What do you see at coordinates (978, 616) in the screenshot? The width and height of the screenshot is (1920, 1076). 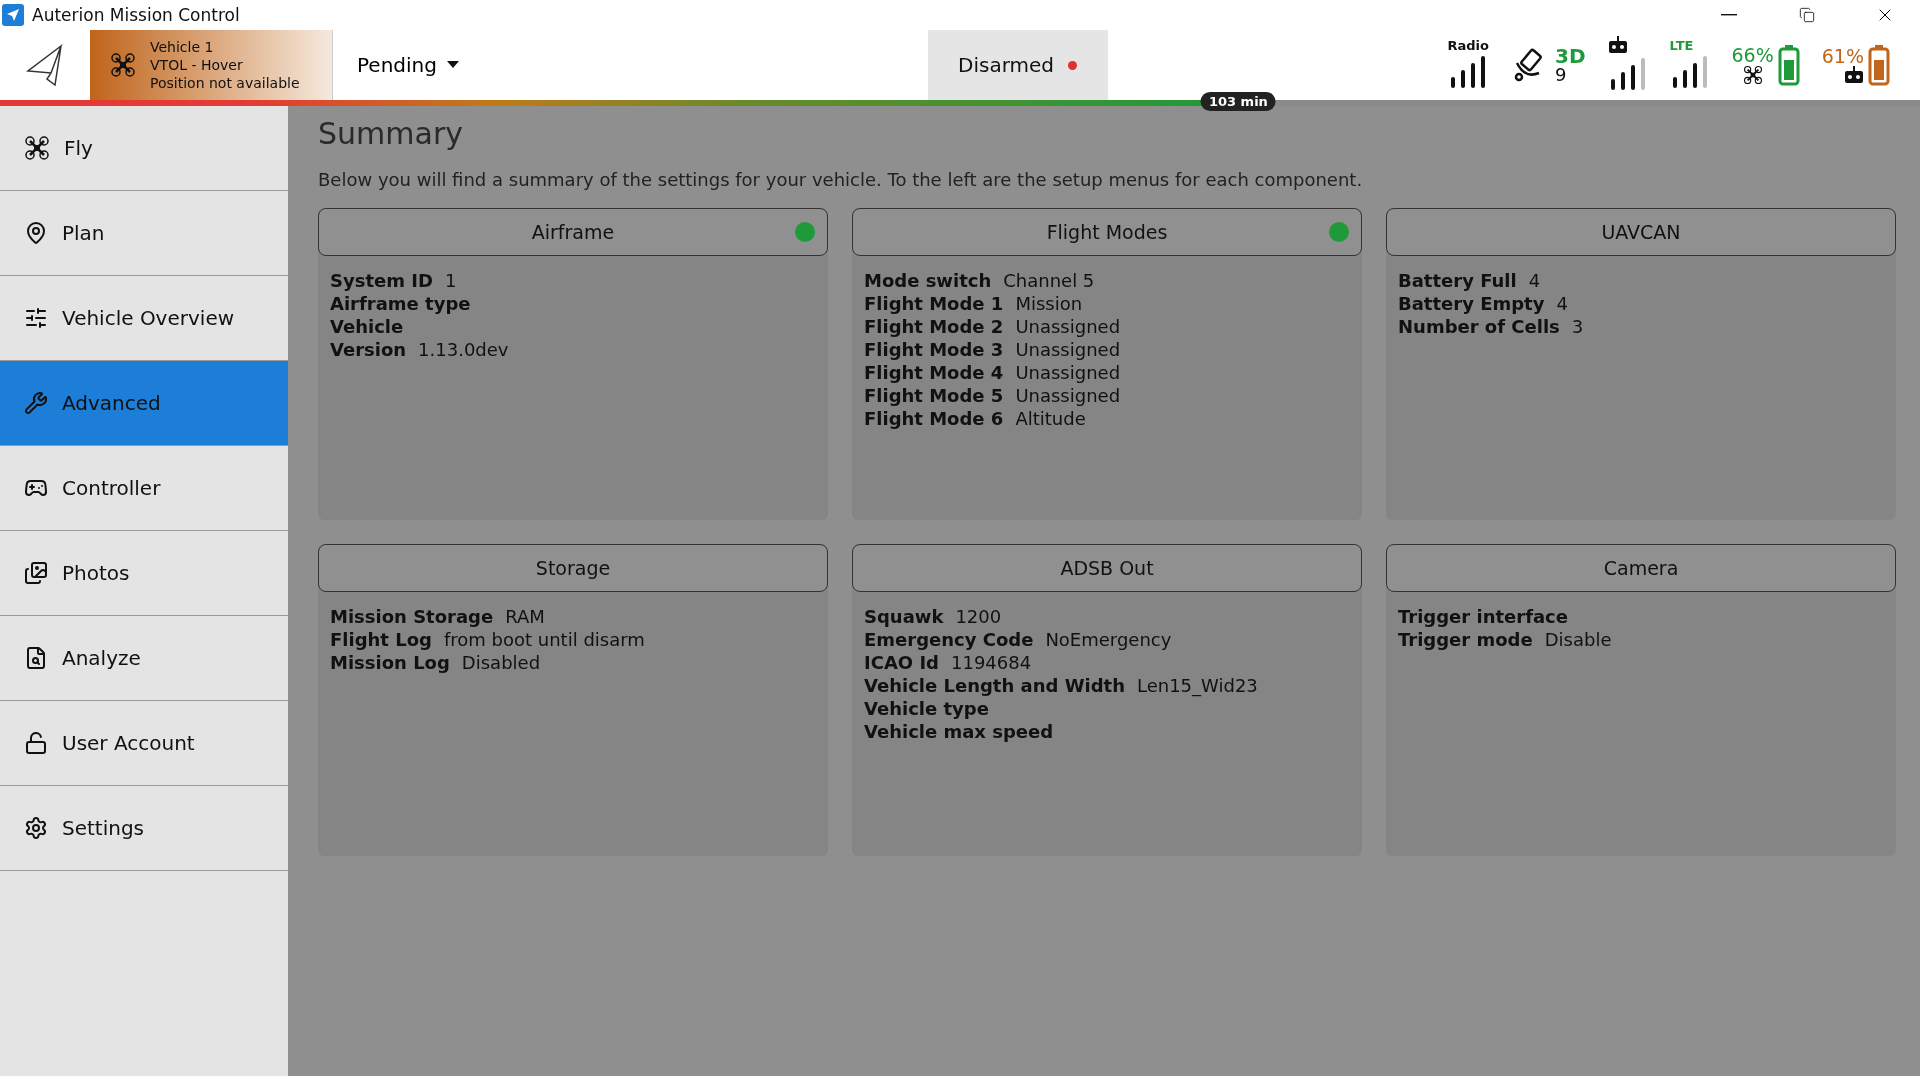 I see `setting-value: 1200` at bounding box center [978, 616].